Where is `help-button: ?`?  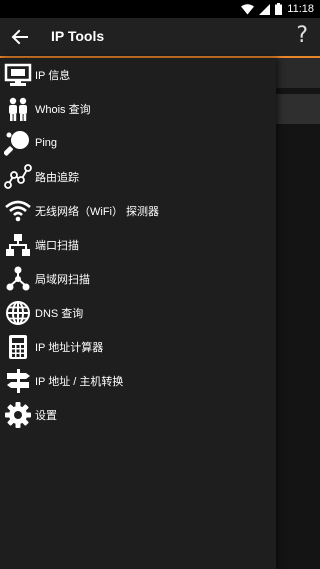
help-button: ? is located at coordinates (302, 35).